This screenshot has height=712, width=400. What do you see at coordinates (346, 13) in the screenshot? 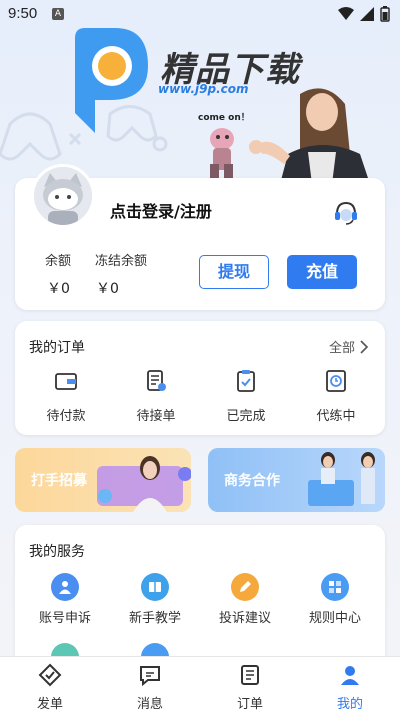
I see `wifi-icon` at bounding box center [346, 13].